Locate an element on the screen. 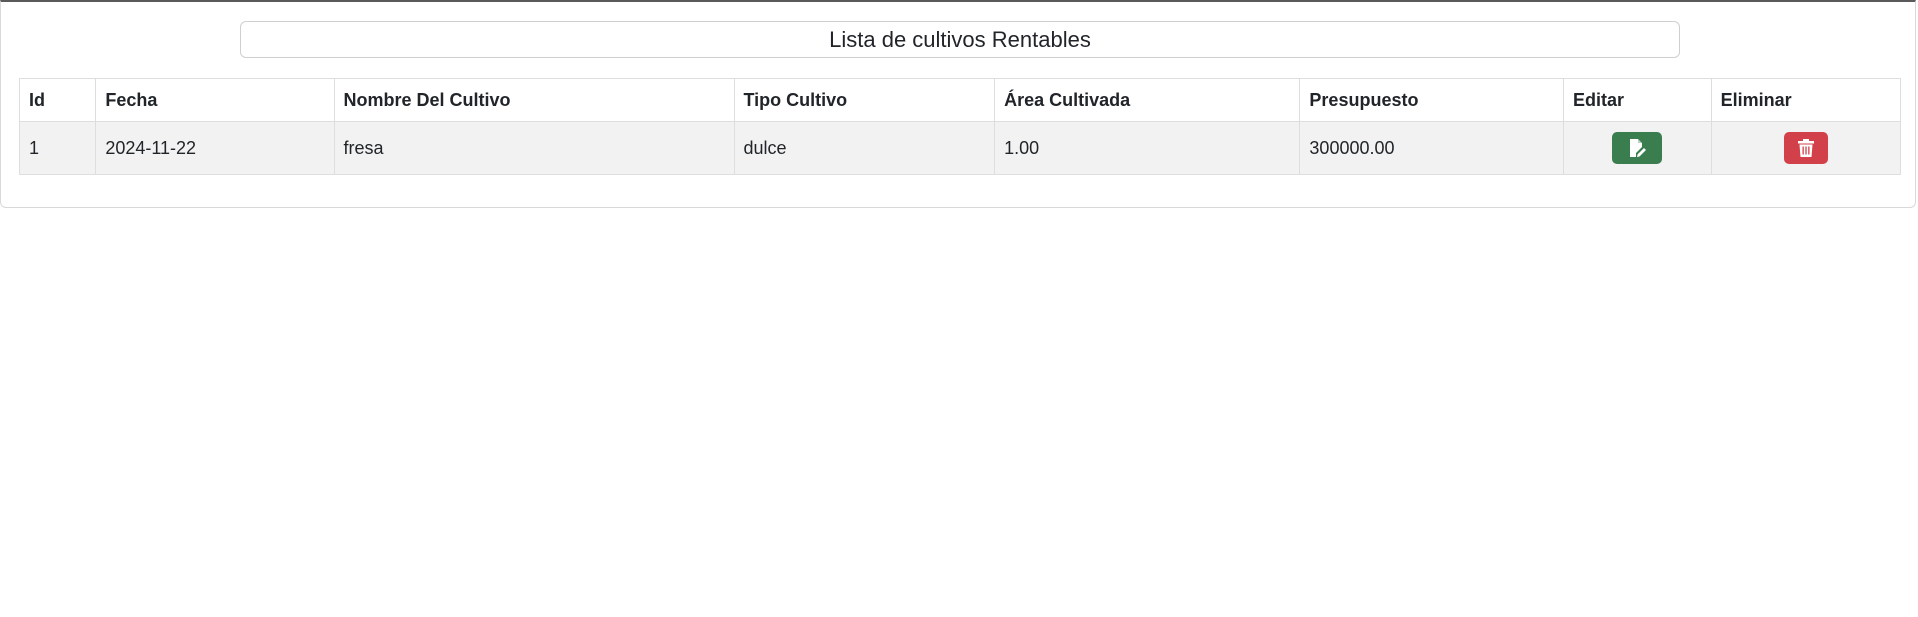 The image size is (1918, 617). delete-button is located at coordinates (1805, 148).